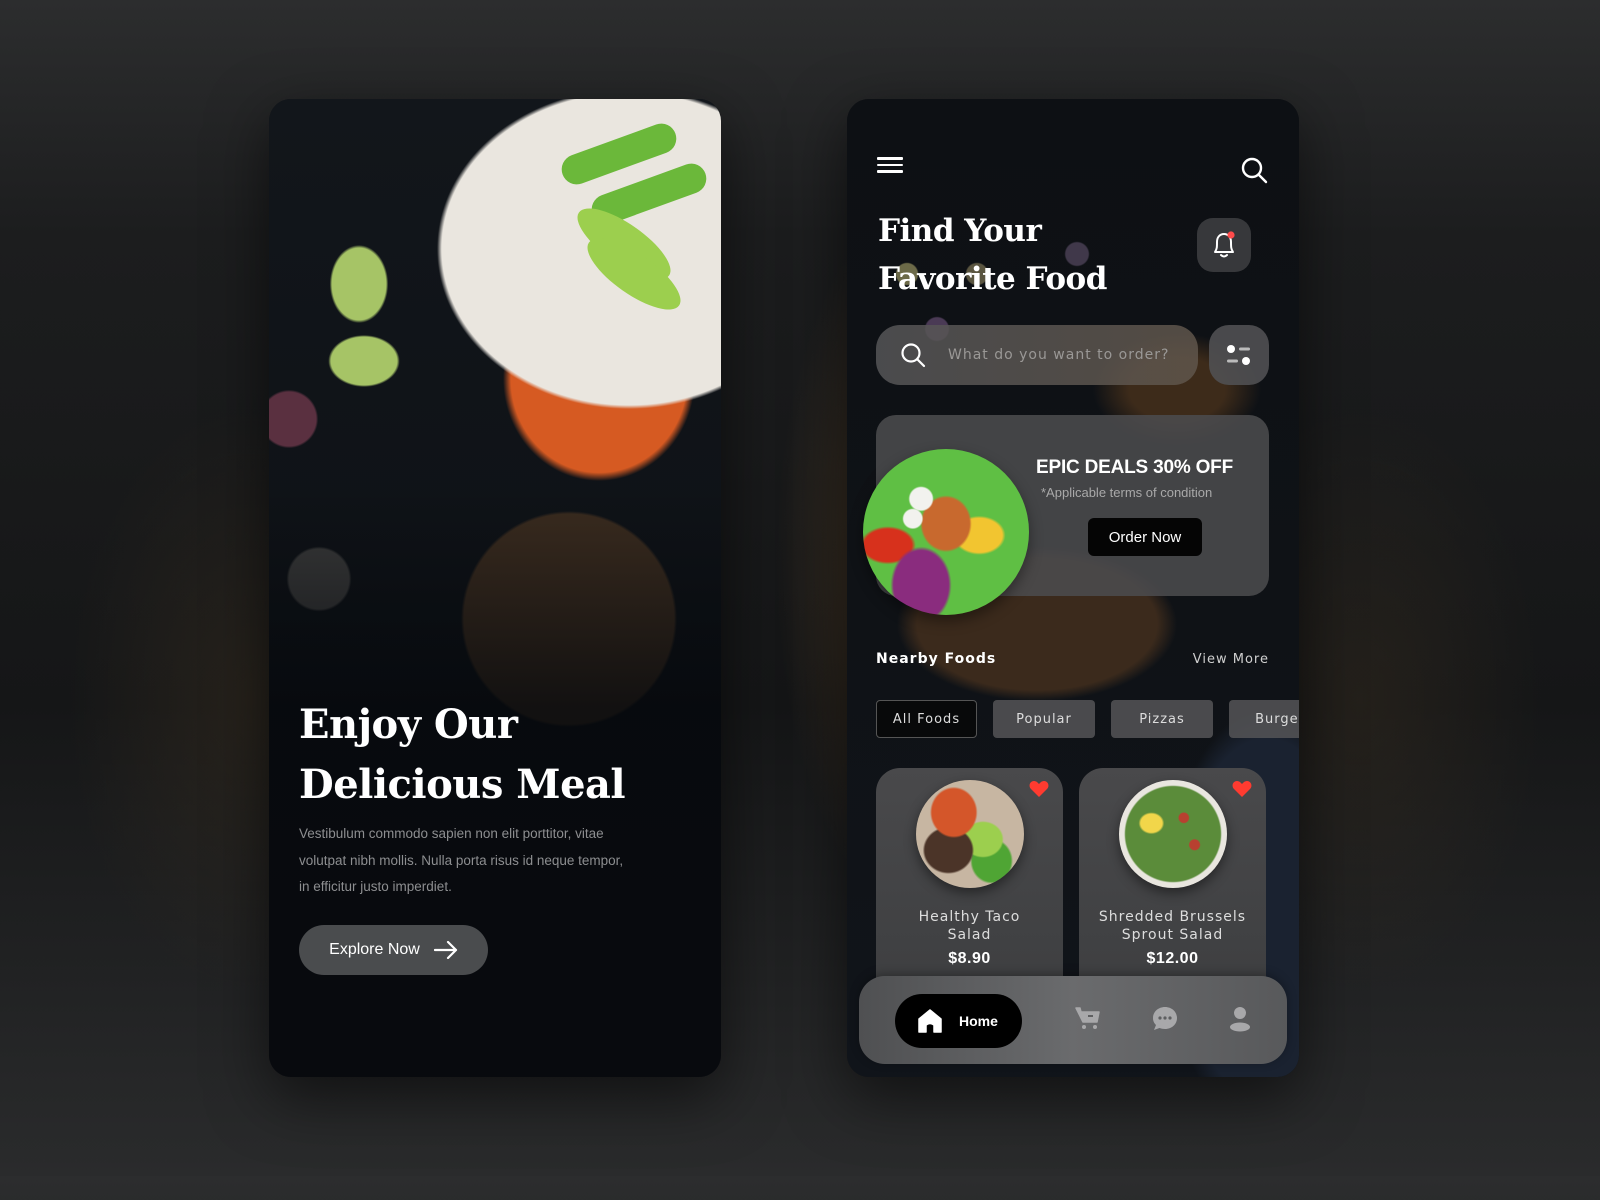  I want to click on title-line-2: Favorite Food, so click(992, 279).